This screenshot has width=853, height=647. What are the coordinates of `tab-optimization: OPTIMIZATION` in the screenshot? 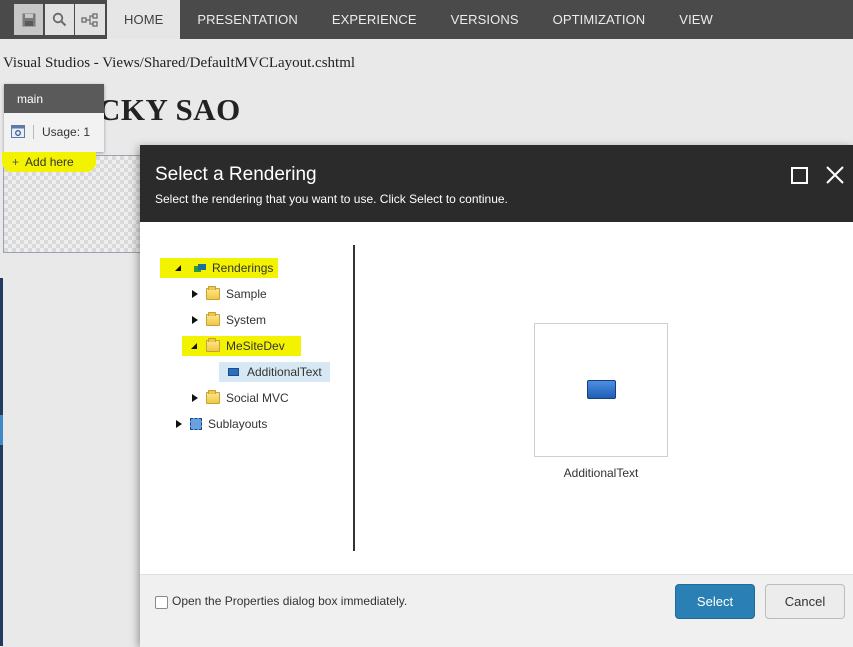 It's located at (599, 19).